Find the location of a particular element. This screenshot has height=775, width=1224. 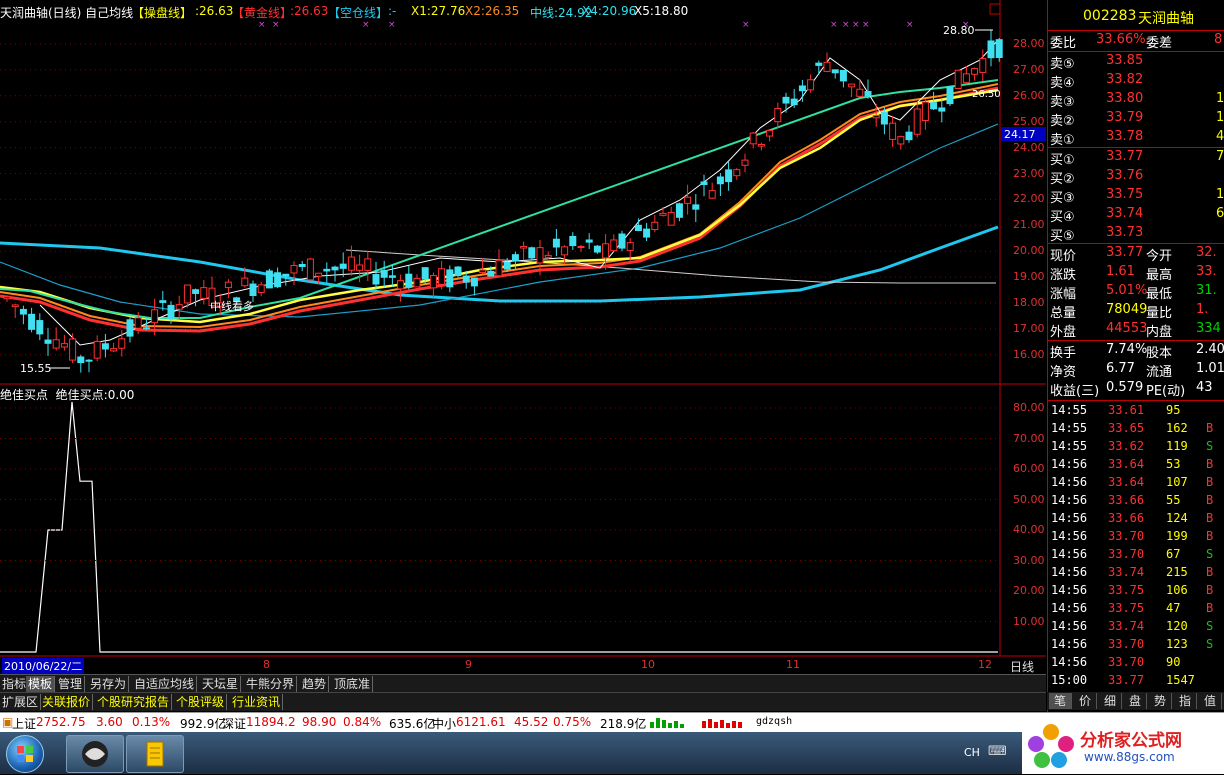

tab-manage: 管理 is located at coordinates (71, 684).